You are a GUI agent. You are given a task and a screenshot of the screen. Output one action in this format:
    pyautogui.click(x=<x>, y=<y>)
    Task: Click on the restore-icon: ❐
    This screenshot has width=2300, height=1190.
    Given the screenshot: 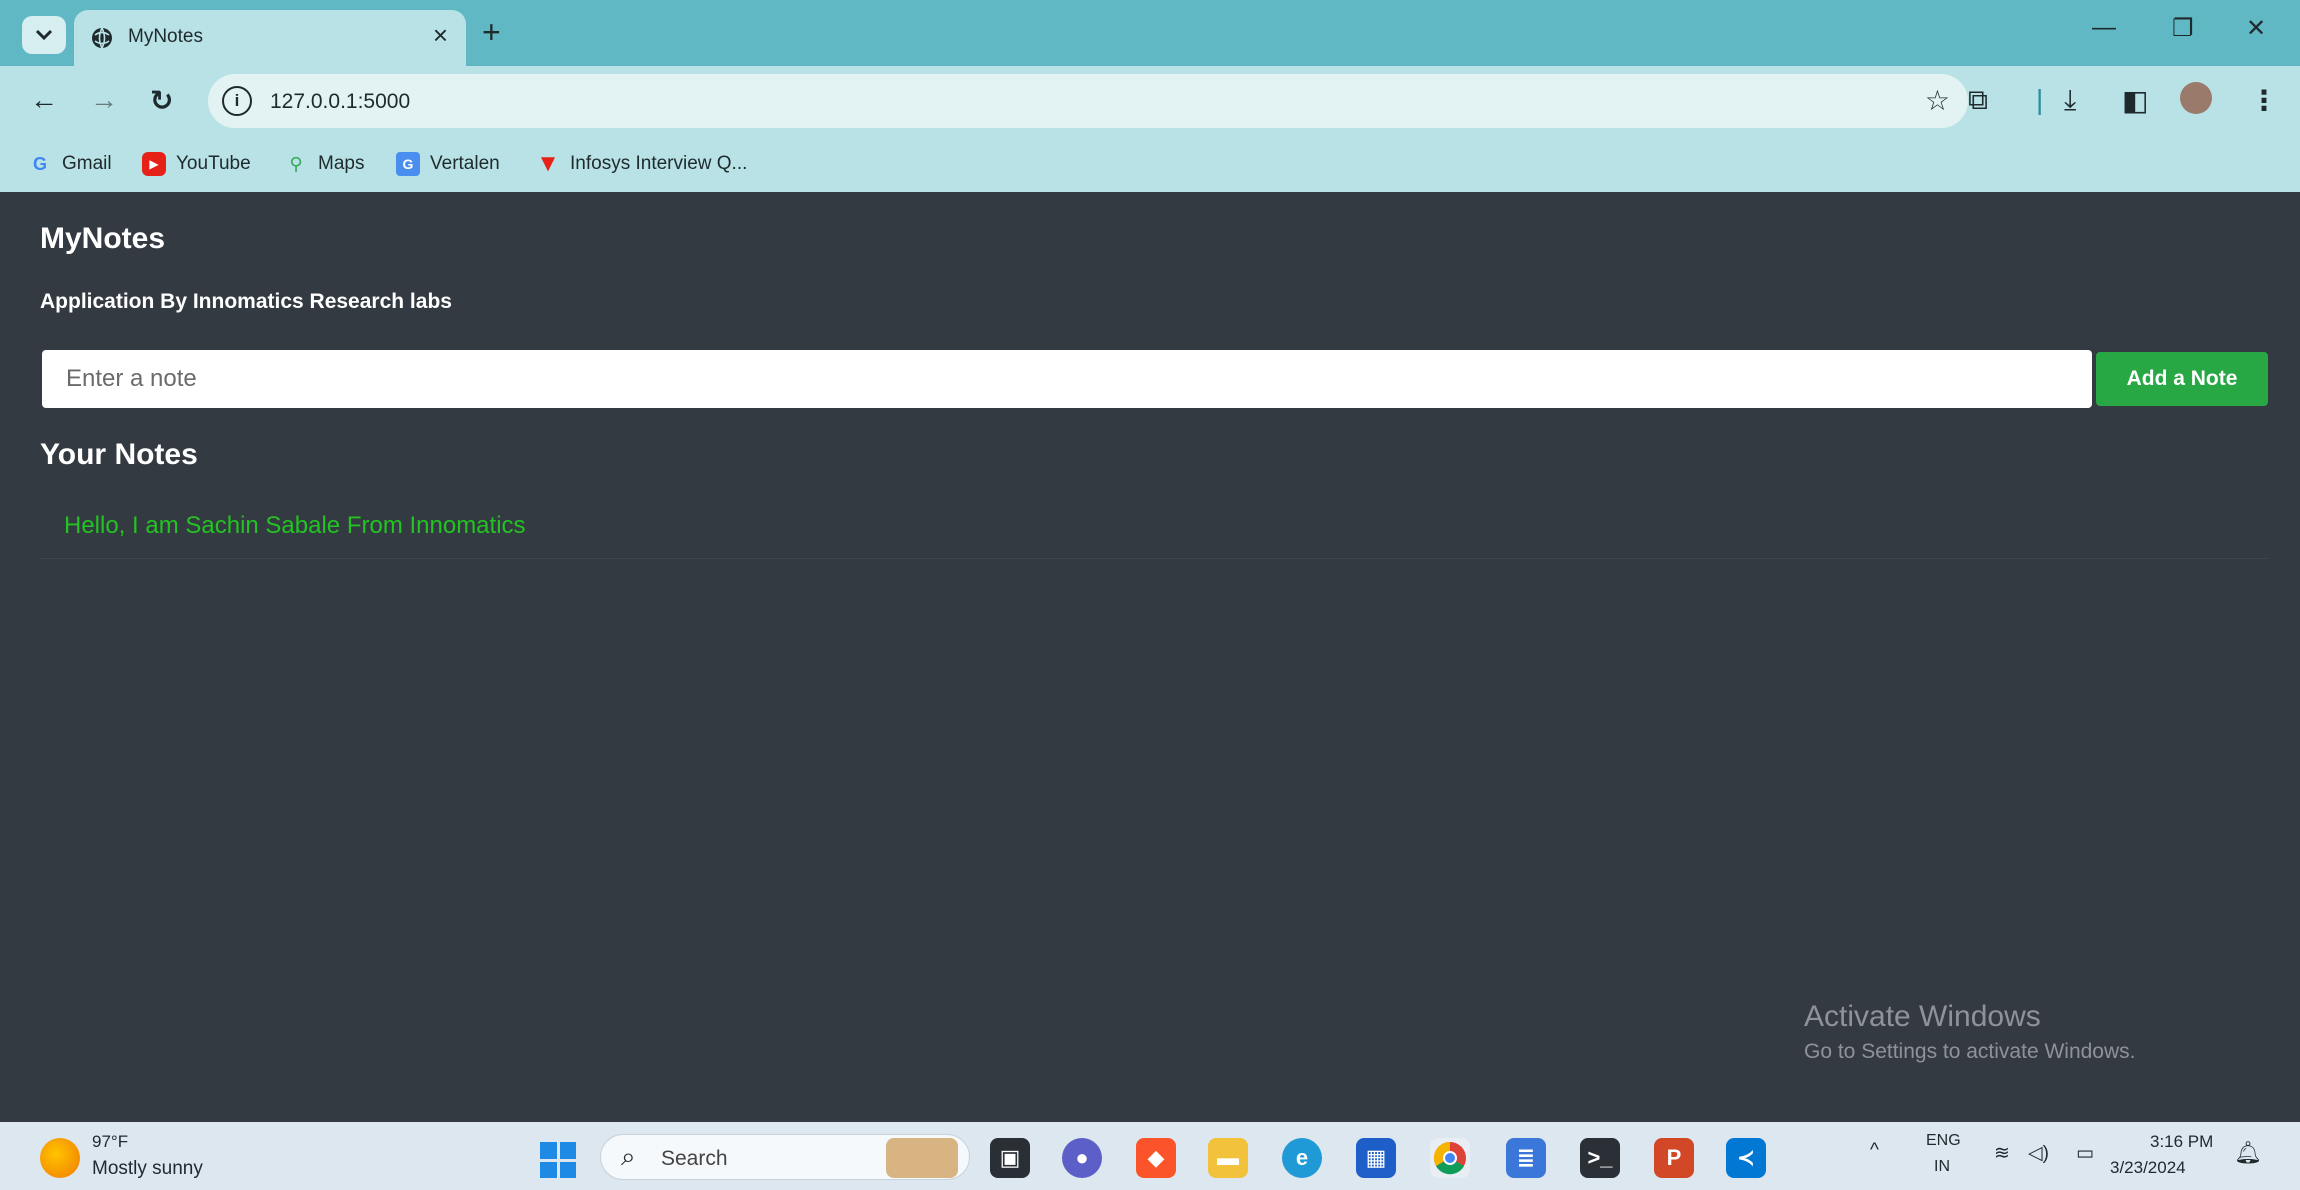 What is the action you would take?
    pyautogui.click(x=2183, y=28)
    